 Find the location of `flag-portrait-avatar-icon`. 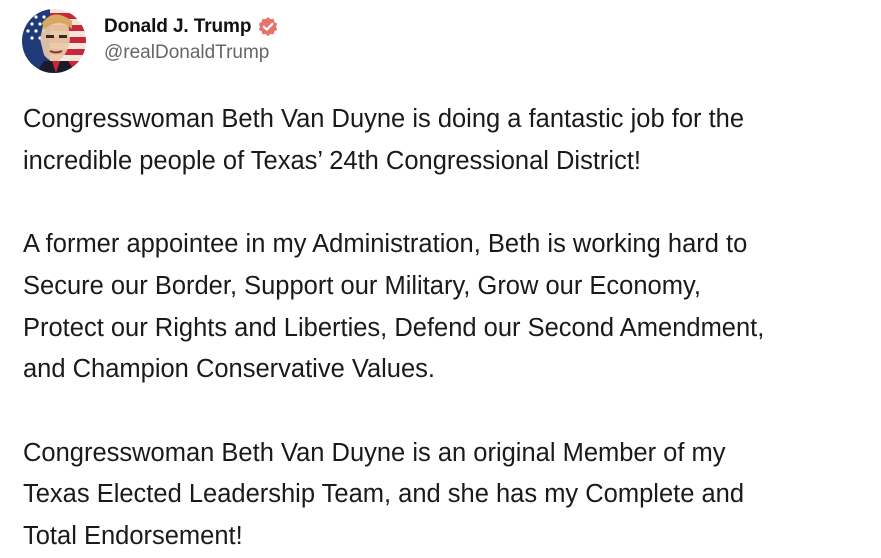

flag-portrait-avatar-icon is located at coordinates (54, 41).